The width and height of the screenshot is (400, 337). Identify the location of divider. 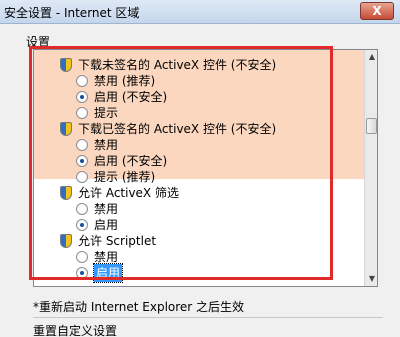
(208, 317).